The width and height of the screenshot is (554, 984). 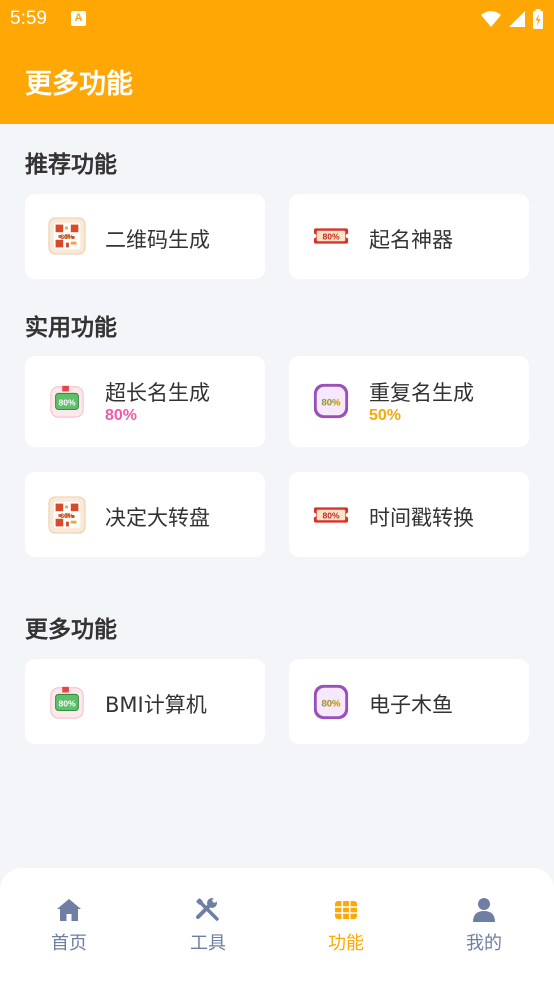 What do you see at coordinates (79, 84) in the screenshot?
I see `page-title: 更多功能` at bounding box center [79, 84].